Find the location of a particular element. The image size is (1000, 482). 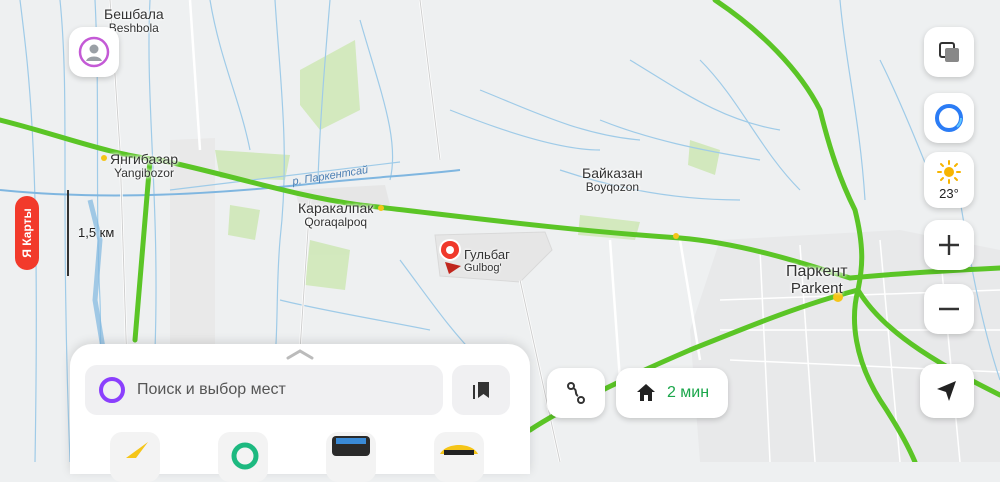

taxi-icon is located at coordinates (459, 450).